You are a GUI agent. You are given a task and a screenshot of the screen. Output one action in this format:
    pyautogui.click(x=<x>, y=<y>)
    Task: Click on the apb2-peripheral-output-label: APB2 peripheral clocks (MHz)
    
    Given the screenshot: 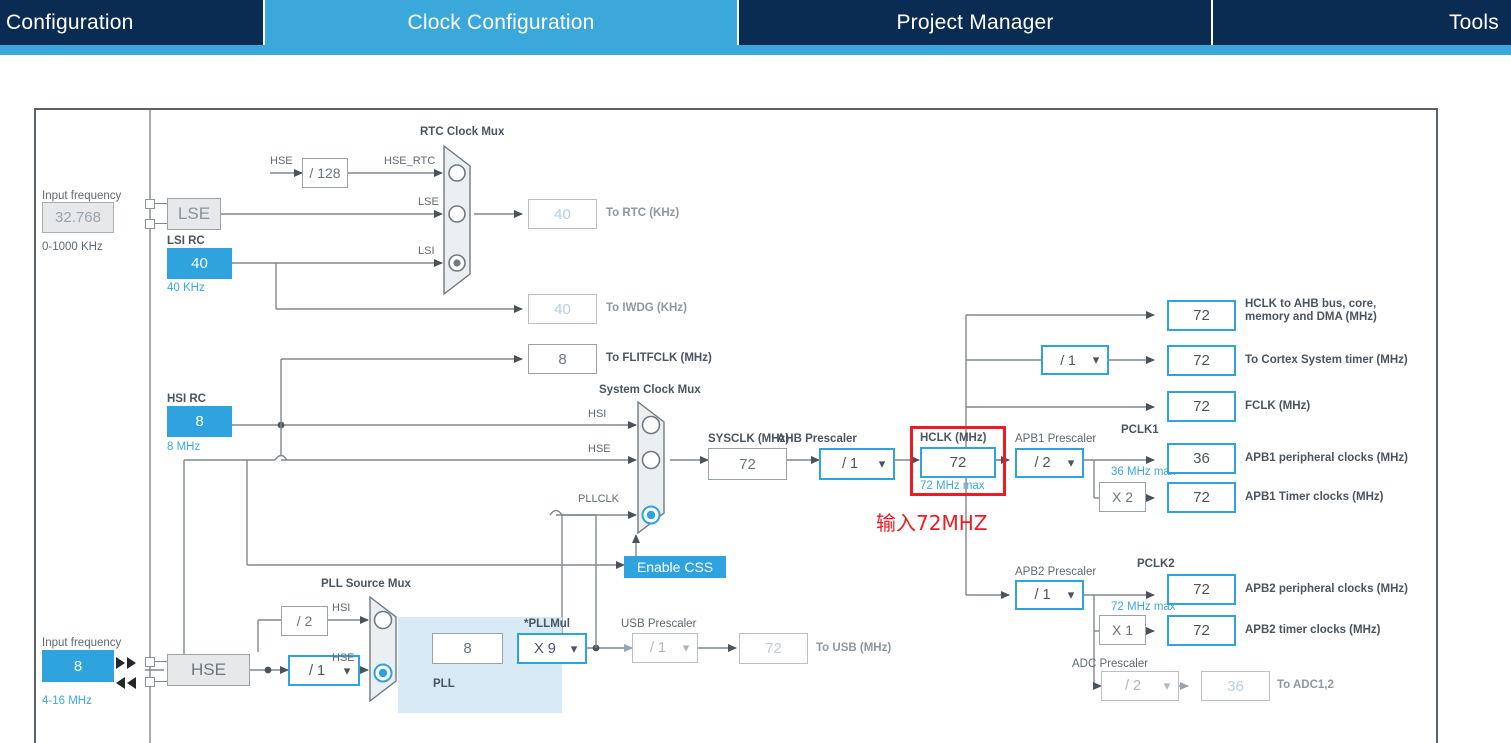 What is the action you would take?
    pyautogui.click(x=1326, y=589)
    